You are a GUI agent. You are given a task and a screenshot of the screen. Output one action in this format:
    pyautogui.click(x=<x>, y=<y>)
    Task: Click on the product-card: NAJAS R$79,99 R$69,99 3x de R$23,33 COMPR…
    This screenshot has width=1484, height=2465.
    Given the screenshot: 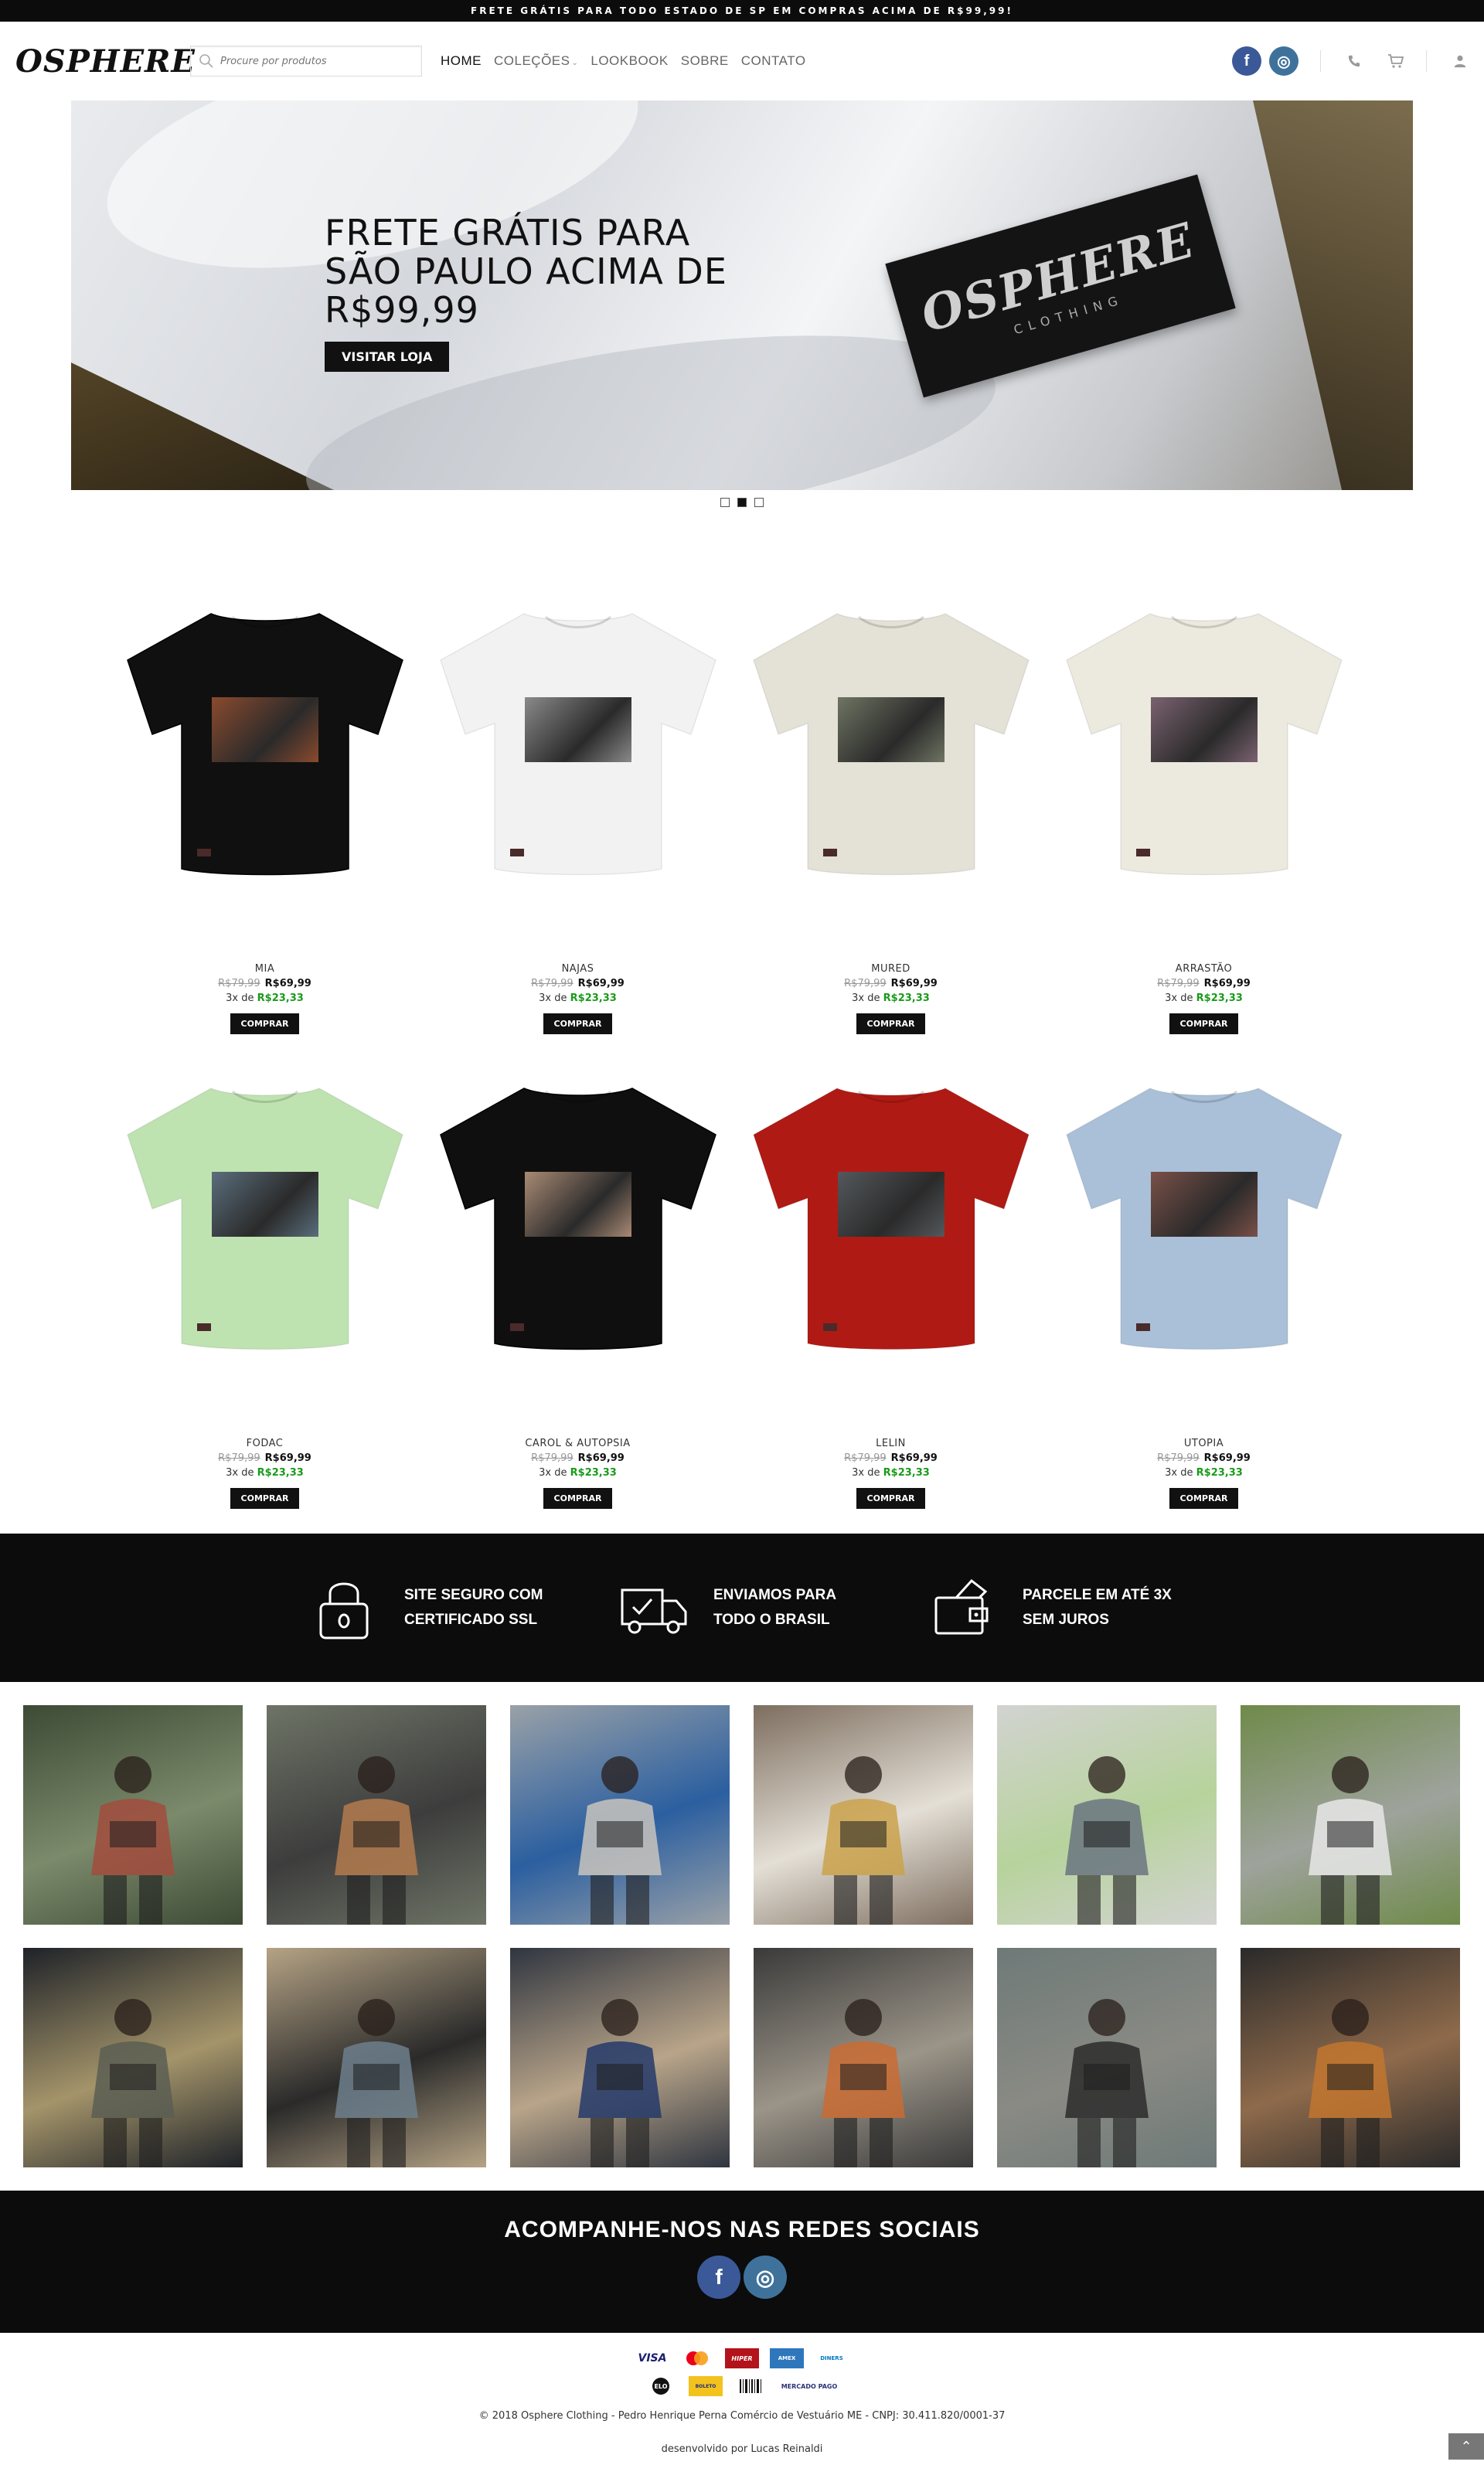 What is the action you would take?
    pyautogui.click(x=577, y=818)
    